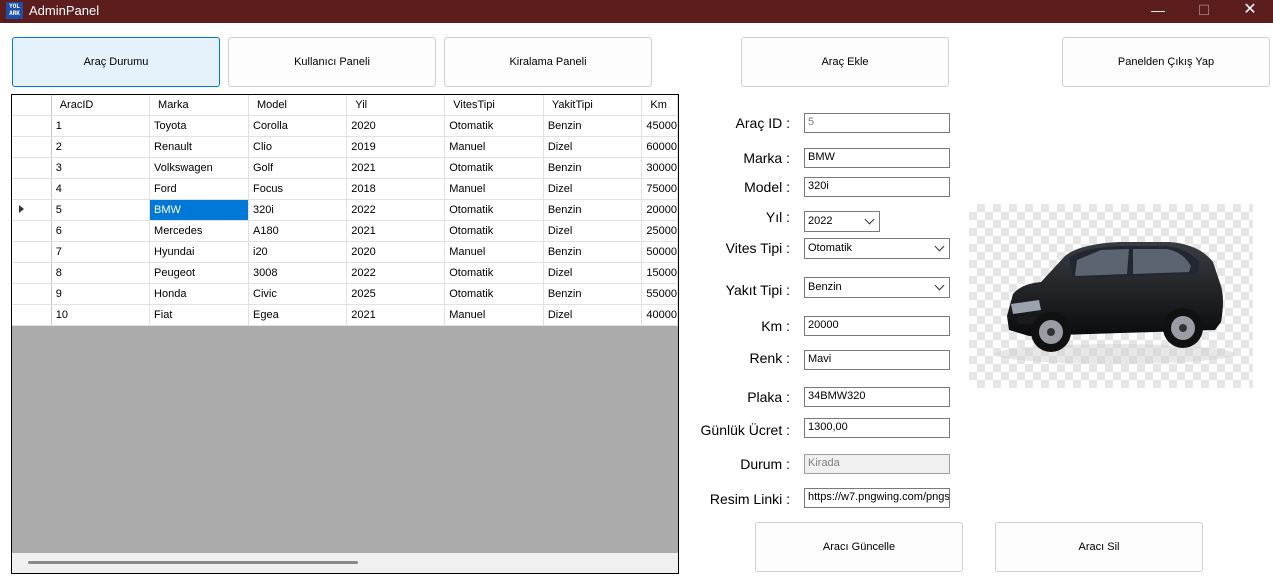 The width and height of the screenshot is (1273, 588). Describe the element at coordinates (877, 187) in the screenshot. I see `model-field: 320i` at that location.